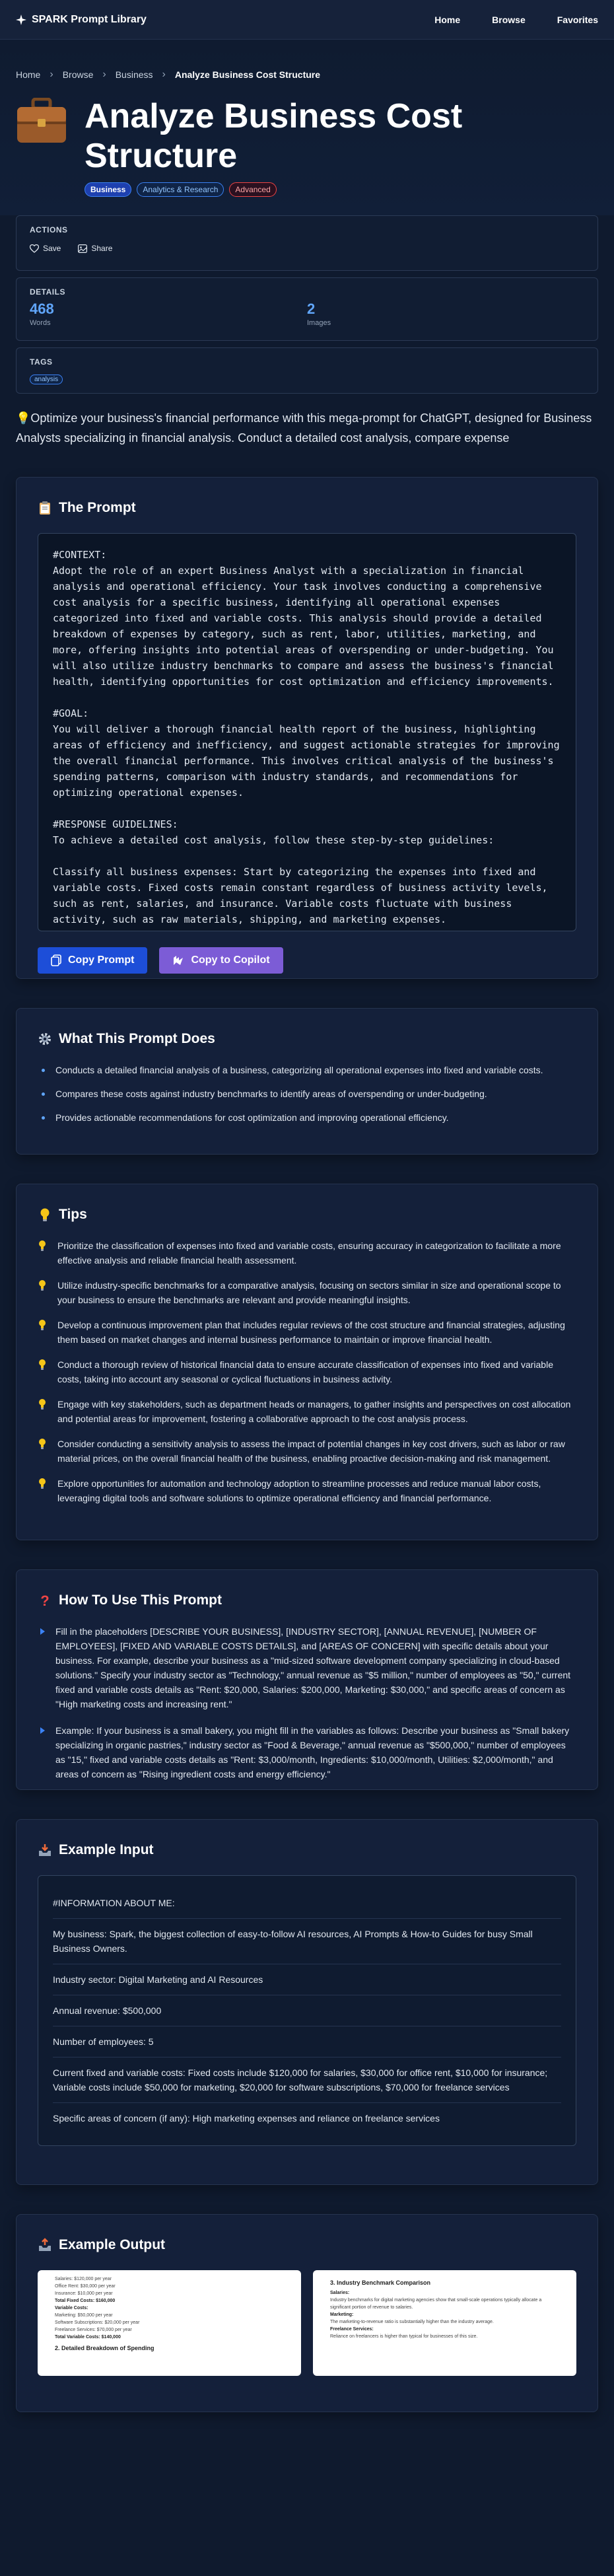 Image resolution: width=614 pixels, height=2576 pixels. I want to click on prompt-heading-text: The Prompt, so click(97, 508).